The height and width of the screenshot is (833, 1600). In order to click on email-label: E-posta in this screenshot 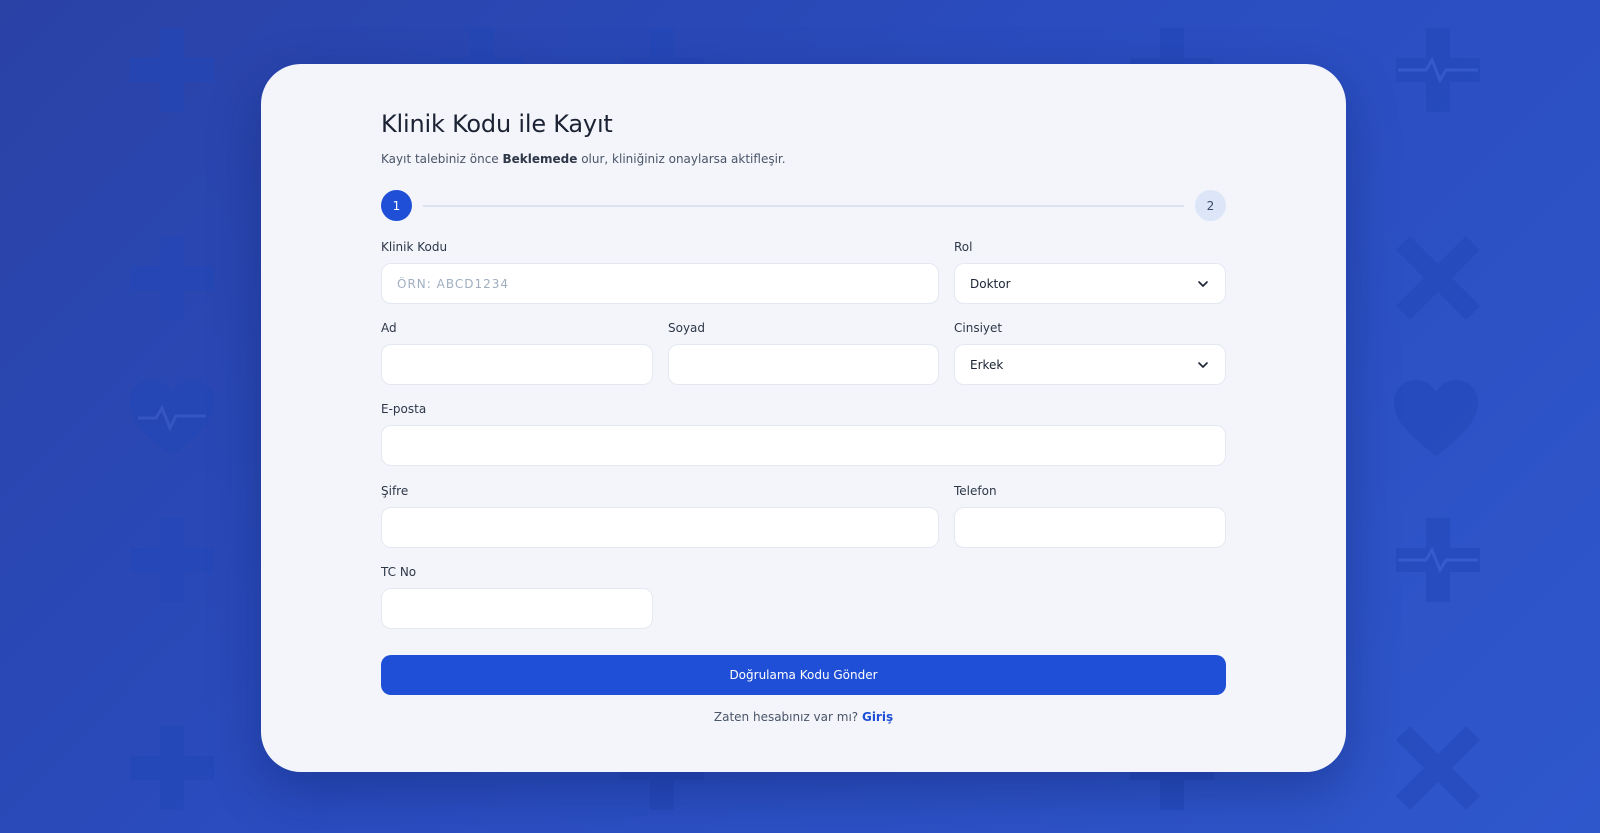, I will do `click(404, 409)`.